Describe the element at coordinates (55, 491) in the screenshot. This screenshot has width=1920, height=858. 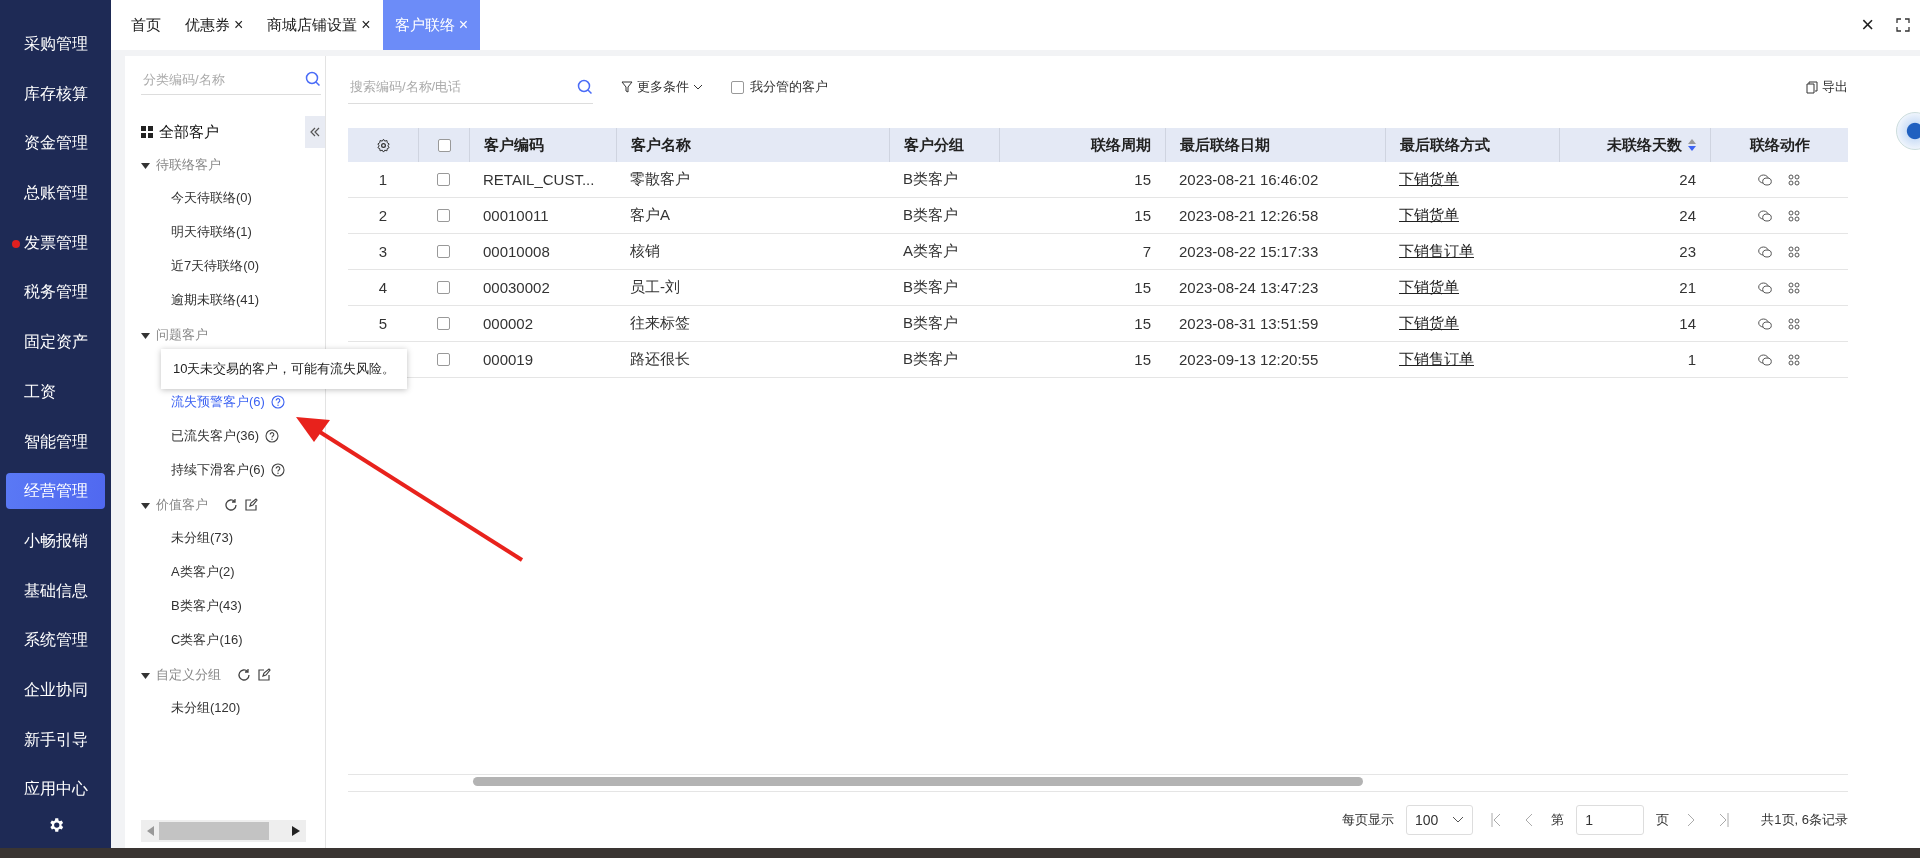
I see `nav-item: 经营管理` at that location.